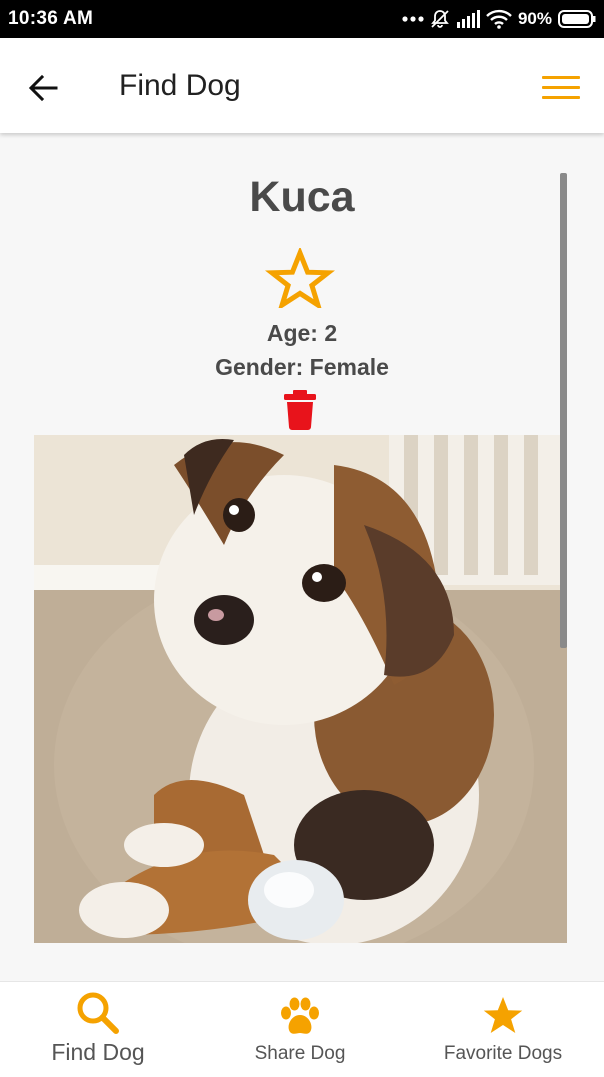 The width and height of the screenshot is (604, 1077). I want to click on status-time: 10:36 AM, so click(51, 18).